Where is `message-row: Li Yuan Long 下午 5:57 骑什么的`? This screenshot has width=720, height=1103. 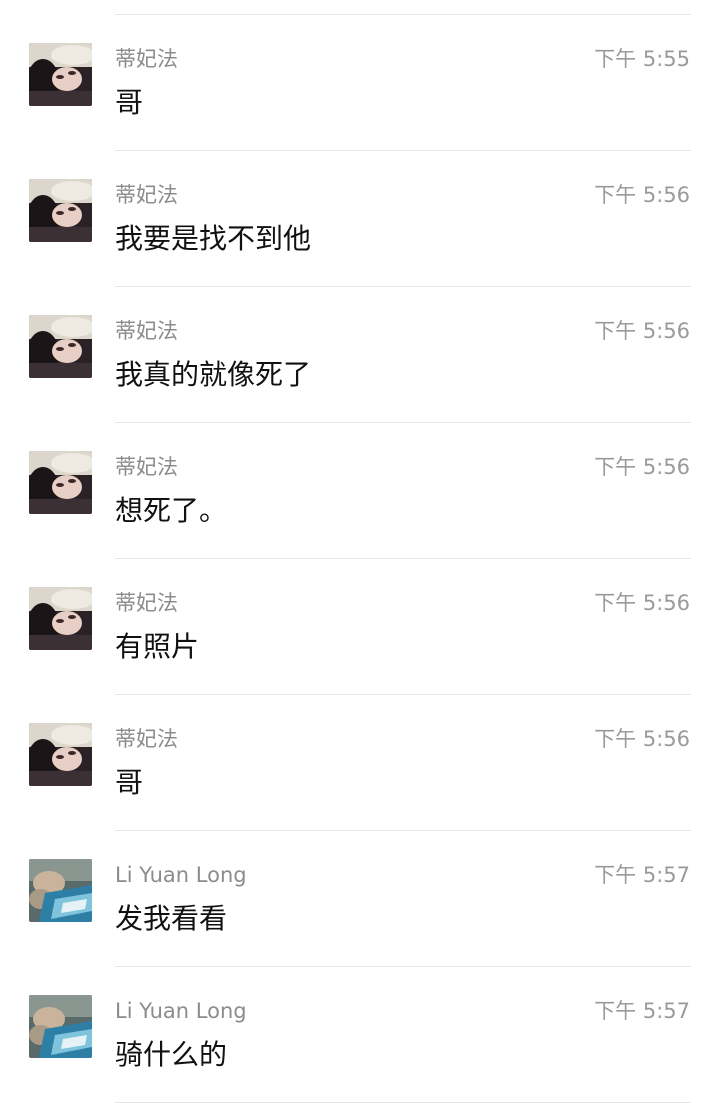 message-row: Li Yuan Long 下午 5:57 骑什么的 is located at coordinates (360, 1035).